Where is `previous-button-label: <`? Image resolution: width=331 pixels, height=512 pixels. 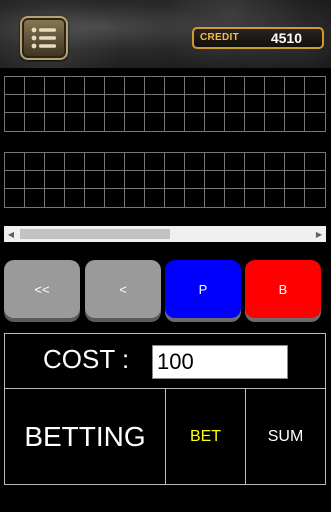
previous-button-label: < is located at coordinates (123, 289).